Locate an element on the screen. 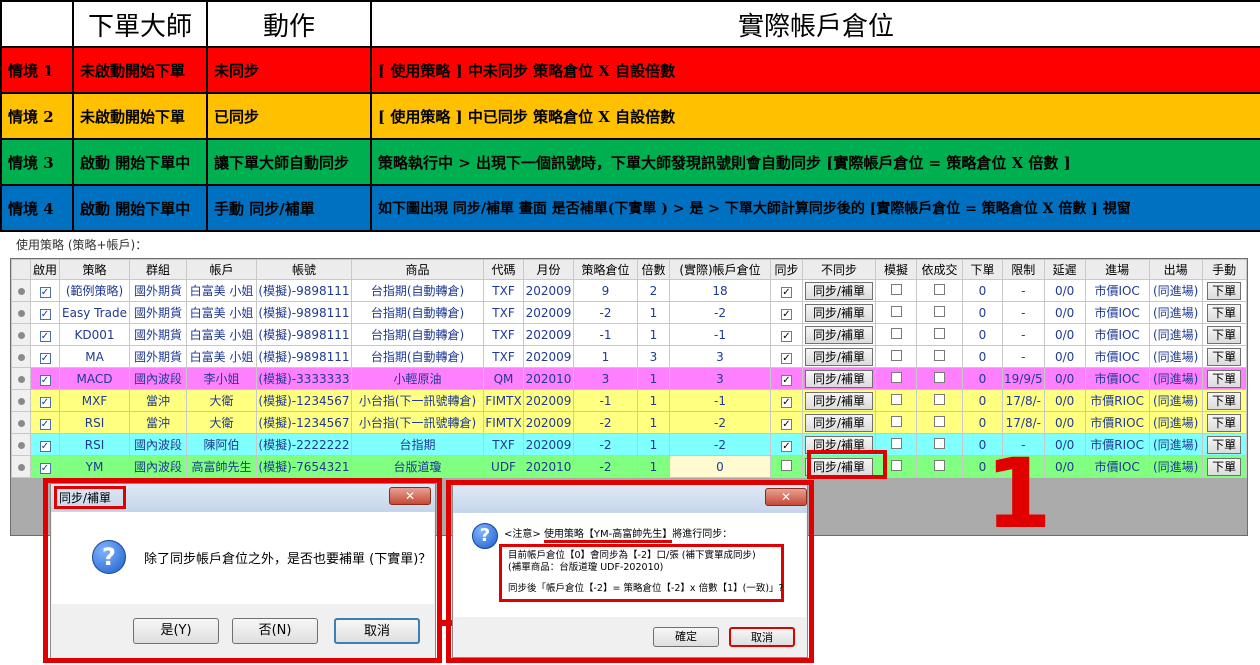  grid-header-code: 代碼 is located at coordinates (503, 269).